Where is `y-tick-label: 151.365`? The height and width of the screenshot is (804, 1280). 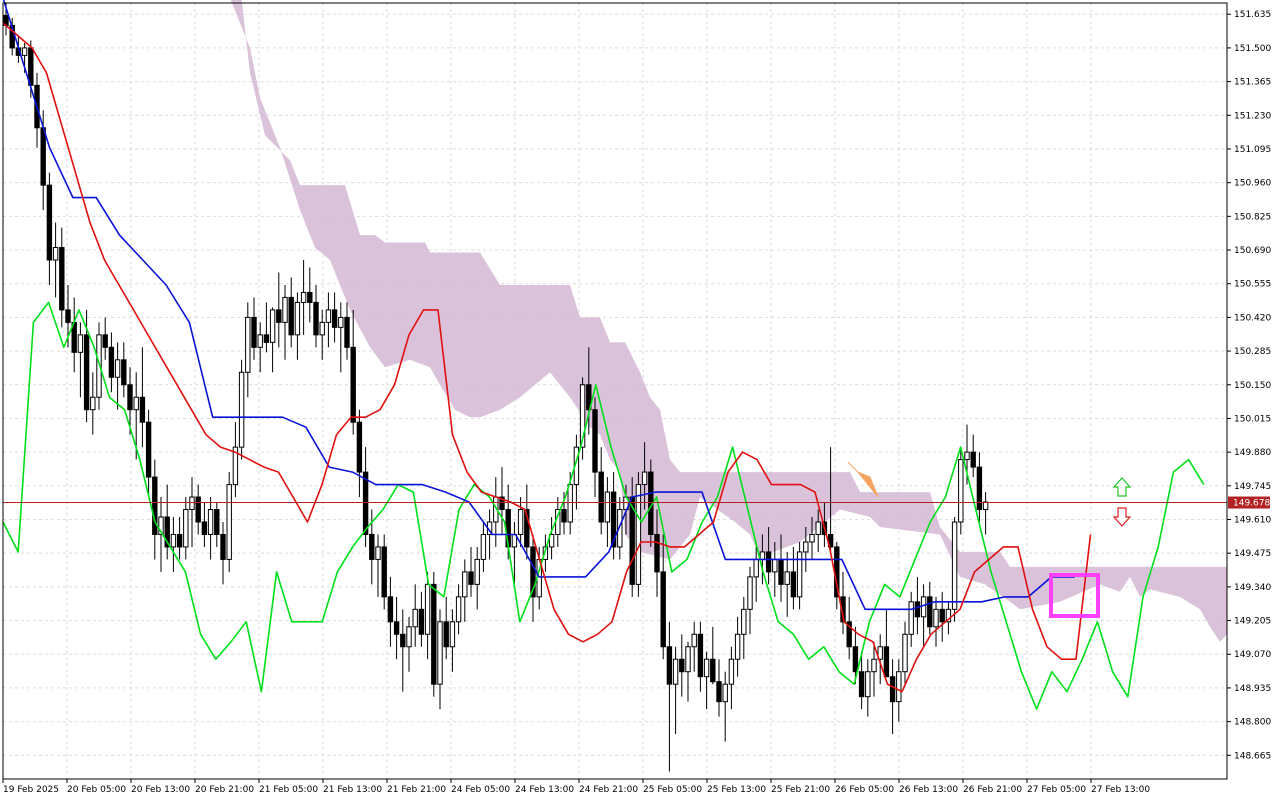 y-tick-label: 151.365 is located at coordinates (1252, 83).